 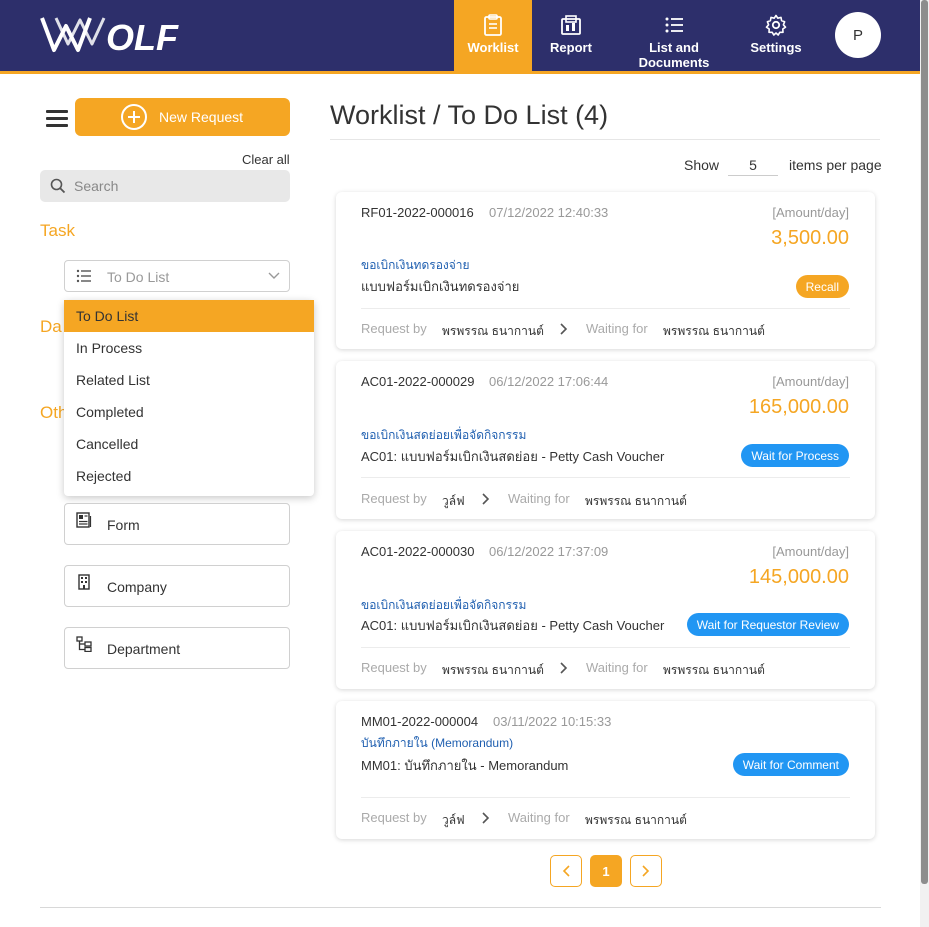 I want to click on amount-value: 3,500.00, so click(x=810, y=238).